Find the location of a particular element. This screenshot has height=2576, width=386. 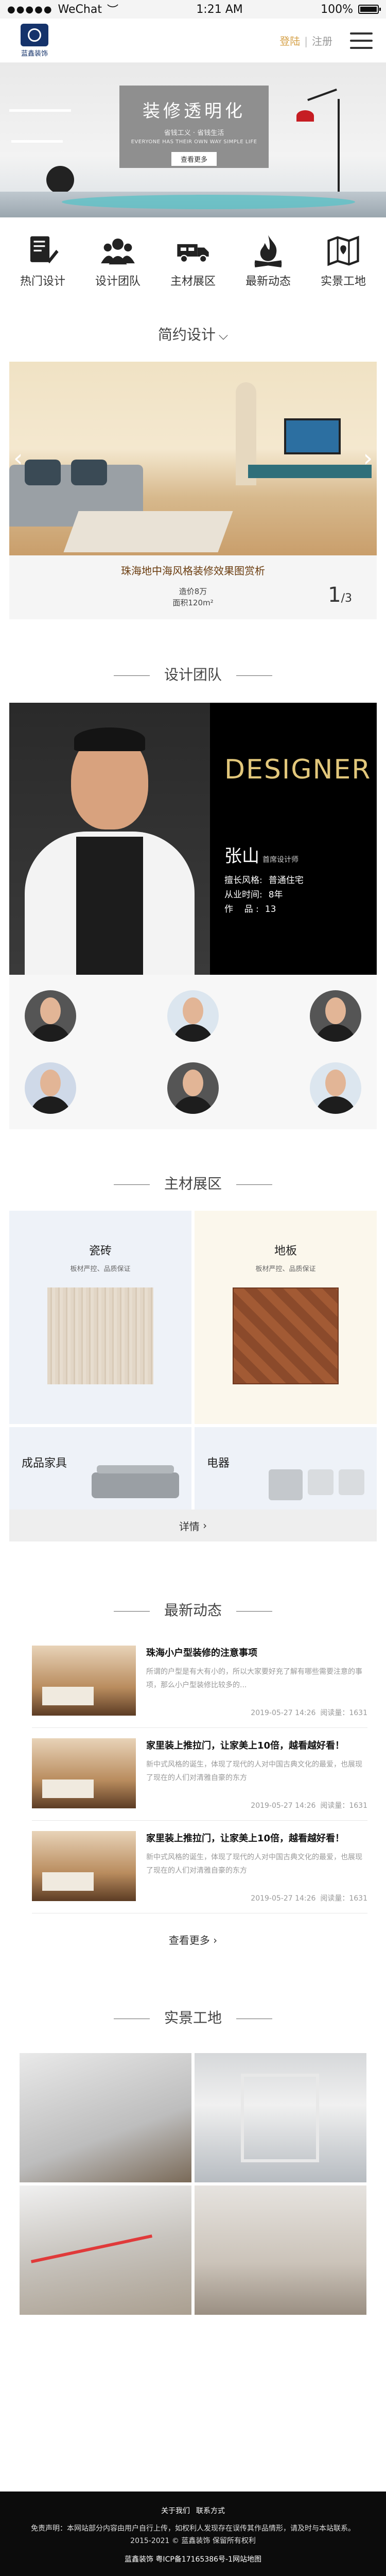

parquet-floor-image is located at coordinates (286, 1335).